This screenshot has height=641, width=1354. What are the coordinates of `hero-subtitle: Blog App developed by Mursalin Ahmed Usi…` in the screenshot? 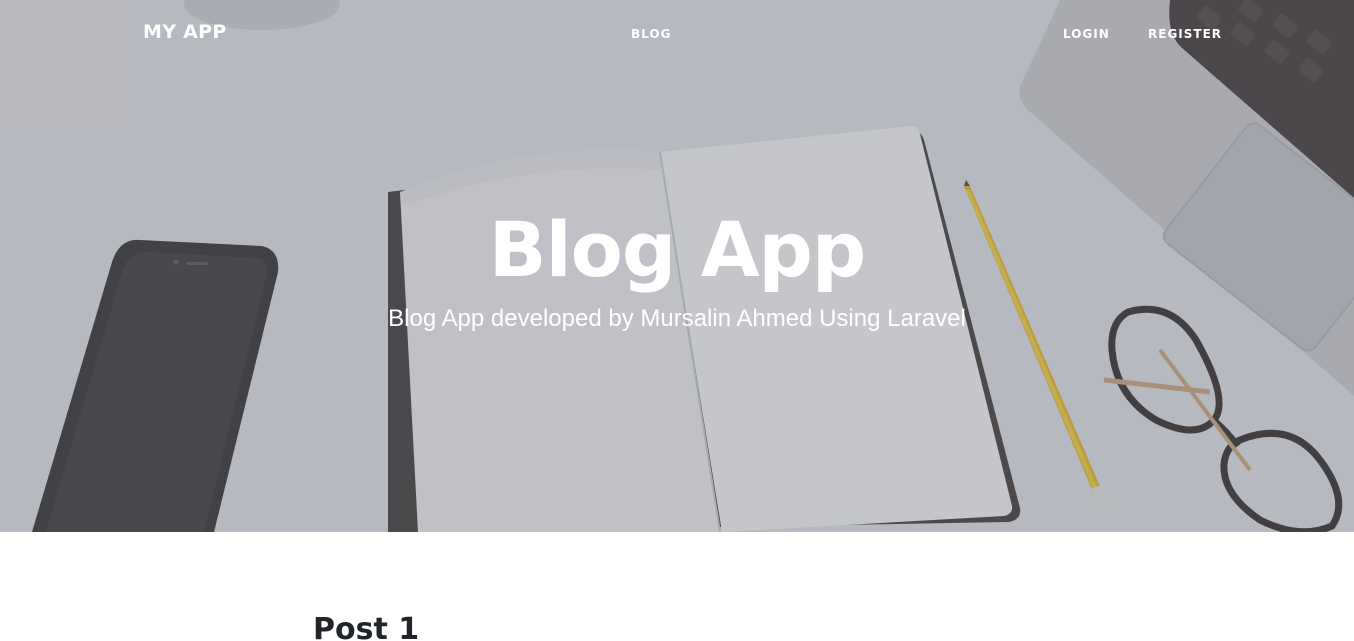 It's located at (677, 318).